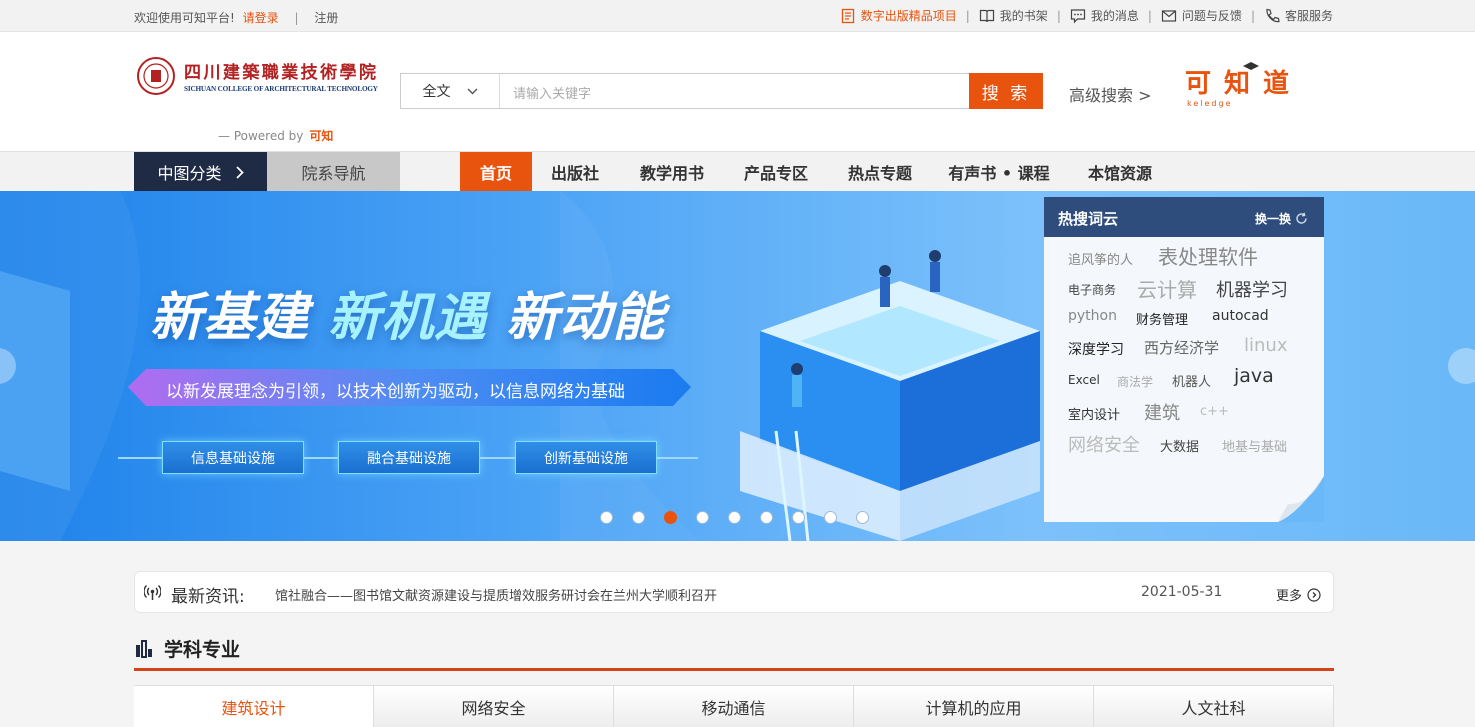 The height and width of the screenshot is (727, 1475). Describe the element at coordinates (1120, 172) in the screenshot. I see `nav-item-library-resources: 本馆资源` at that location.